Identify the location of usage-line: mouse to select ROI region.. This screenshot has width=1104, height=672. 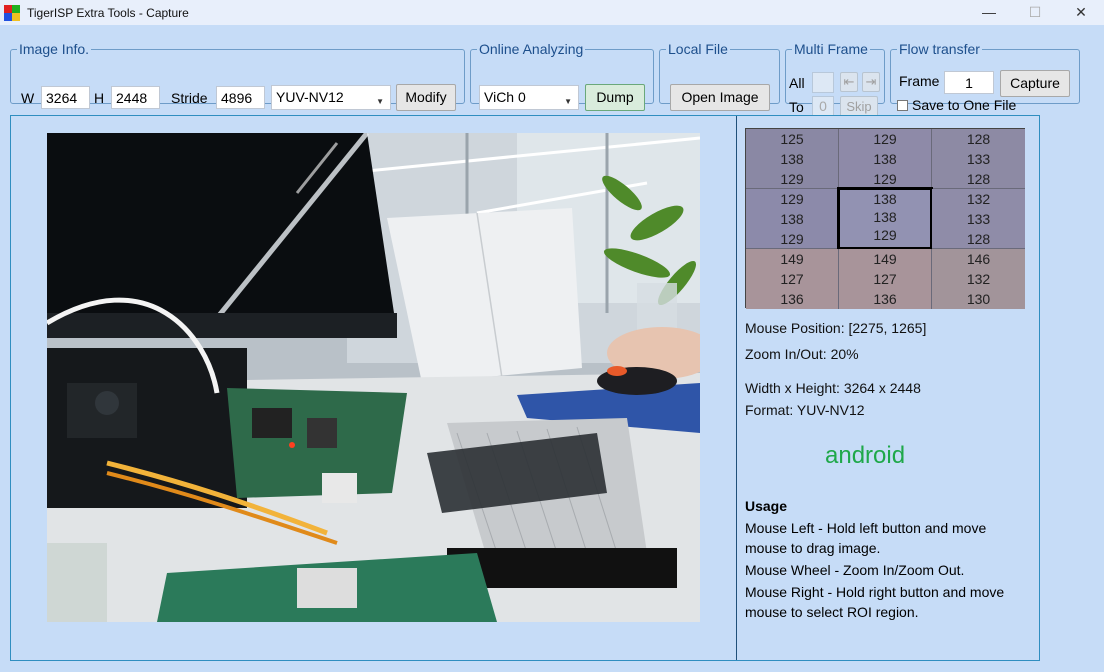
(832, 612).